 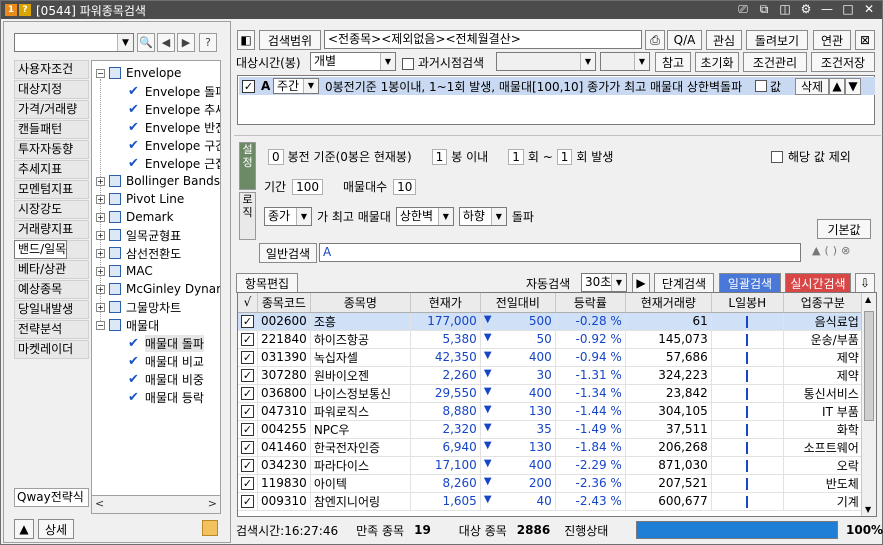 What do you see at coordinates (74, 42) in the screenshot?
I see `condition-search-combo: ▼` at bounding box center [74, 42].